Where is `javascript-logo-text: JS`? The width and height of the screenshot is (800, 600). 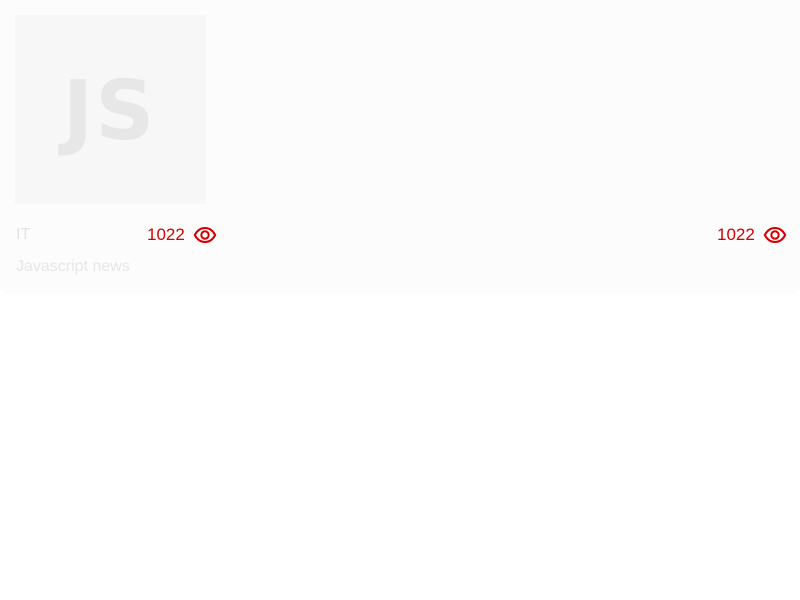
javascript-logo-text: JS is located at coordinates (109, 111).